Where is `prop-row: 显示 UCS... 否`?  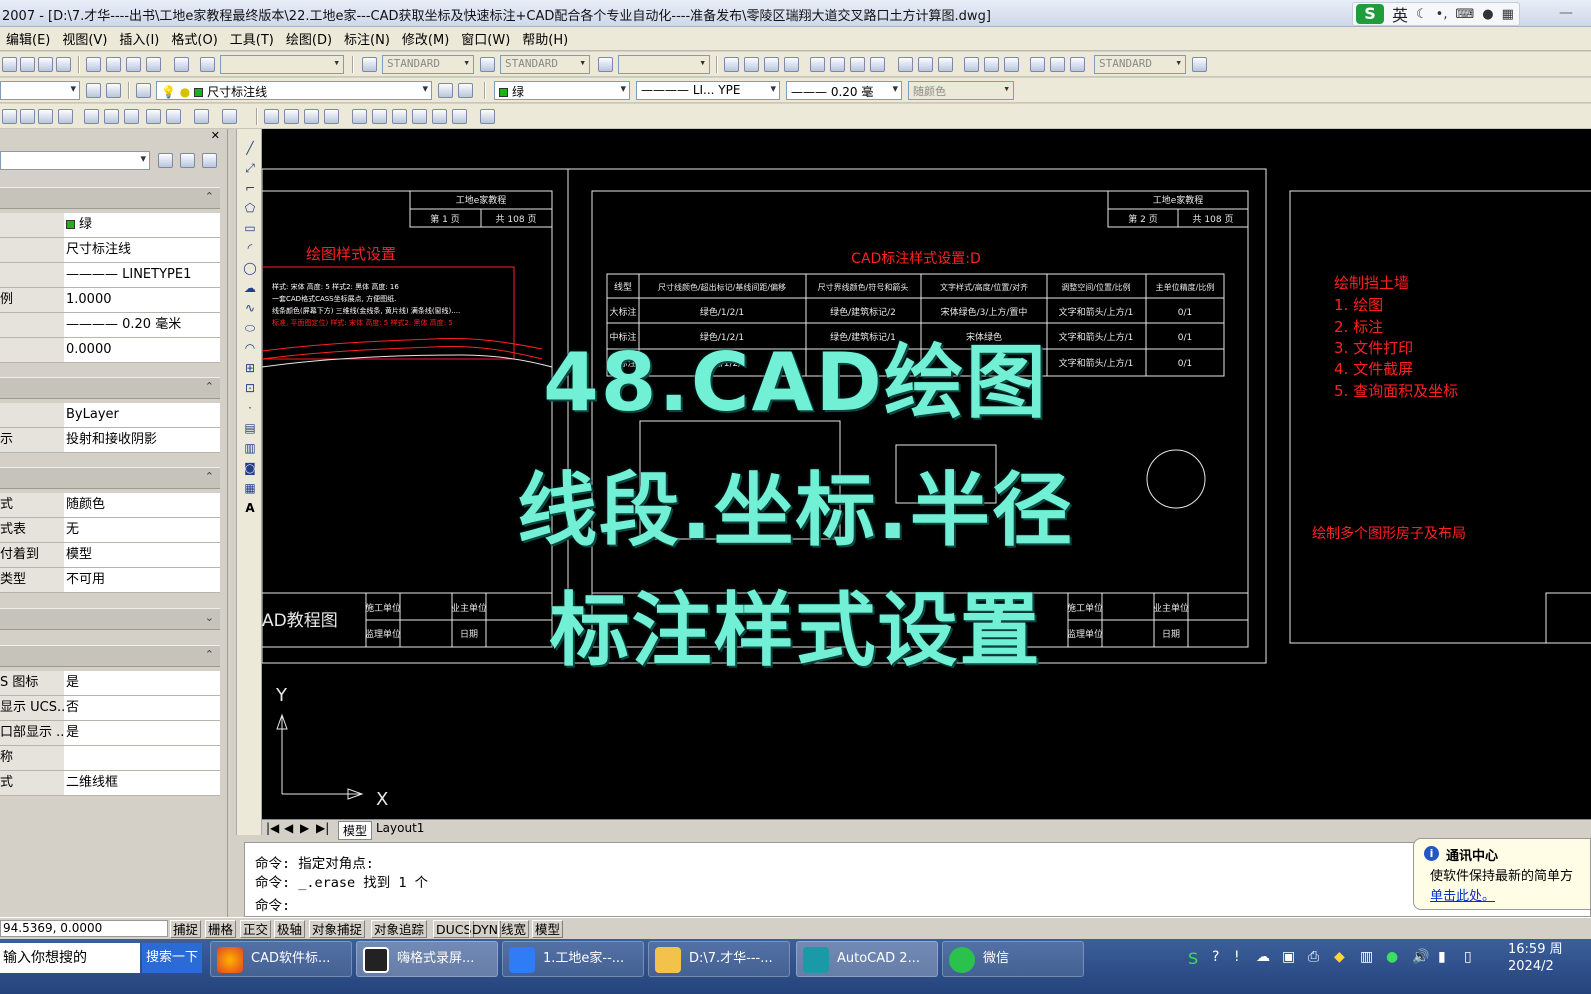 prop-row: 显示 UCS... 否 is located at coordinates (110, 708).